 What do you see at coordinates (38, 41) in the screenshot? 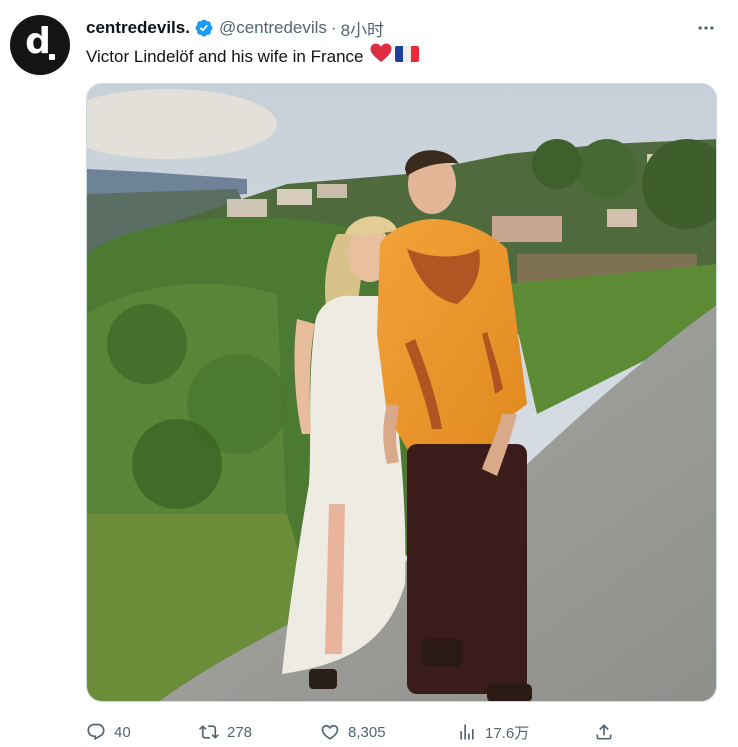
I see `avatar-logo-letter: d` at bounding box center [38, 41].